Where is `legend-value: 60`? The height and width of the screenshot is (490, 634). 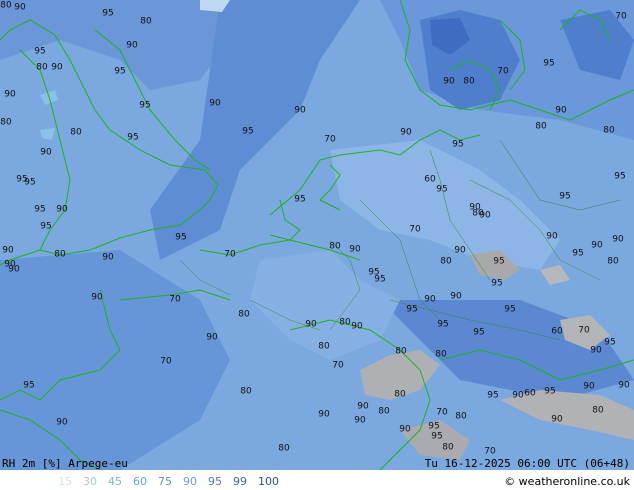 legend-value: 60 is located at coordinates (140, 481).